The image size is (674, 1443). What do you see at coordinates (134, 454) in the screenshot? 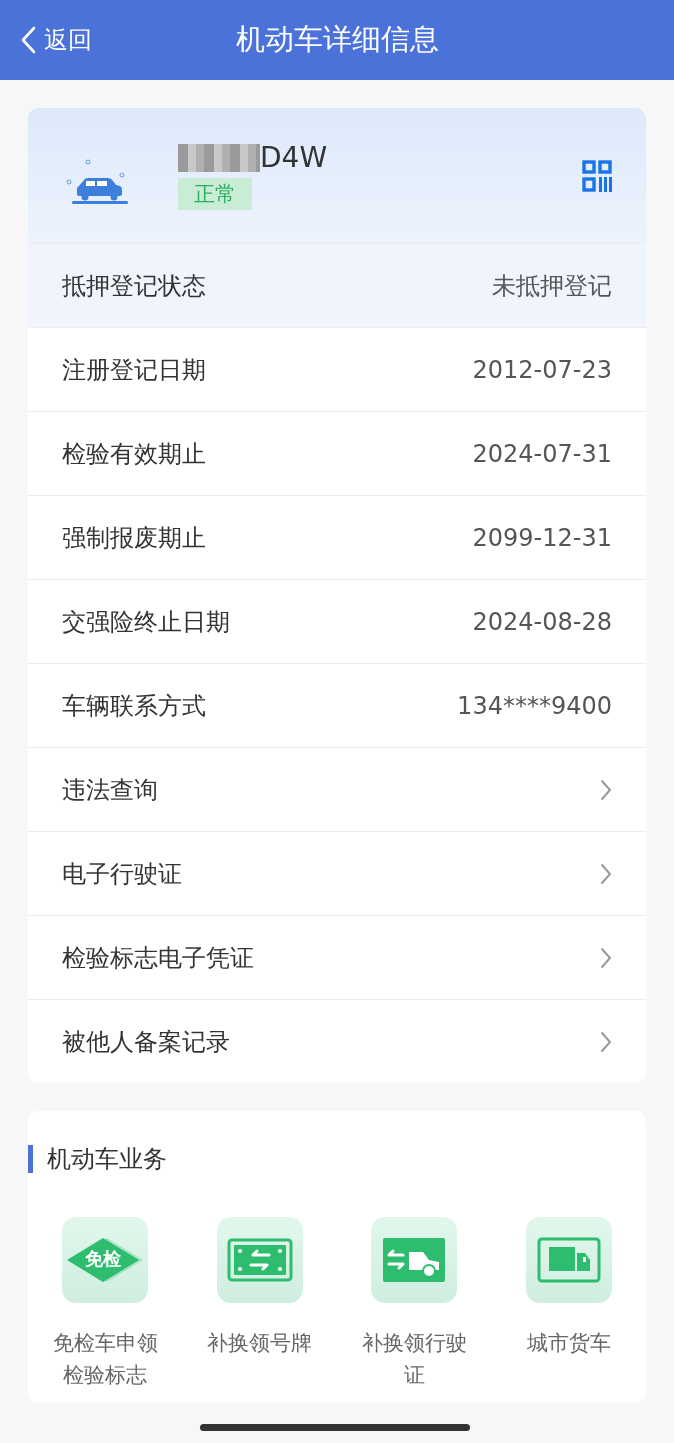
I see `row-label: 检验有效期止` at bounding box center [134, 454].